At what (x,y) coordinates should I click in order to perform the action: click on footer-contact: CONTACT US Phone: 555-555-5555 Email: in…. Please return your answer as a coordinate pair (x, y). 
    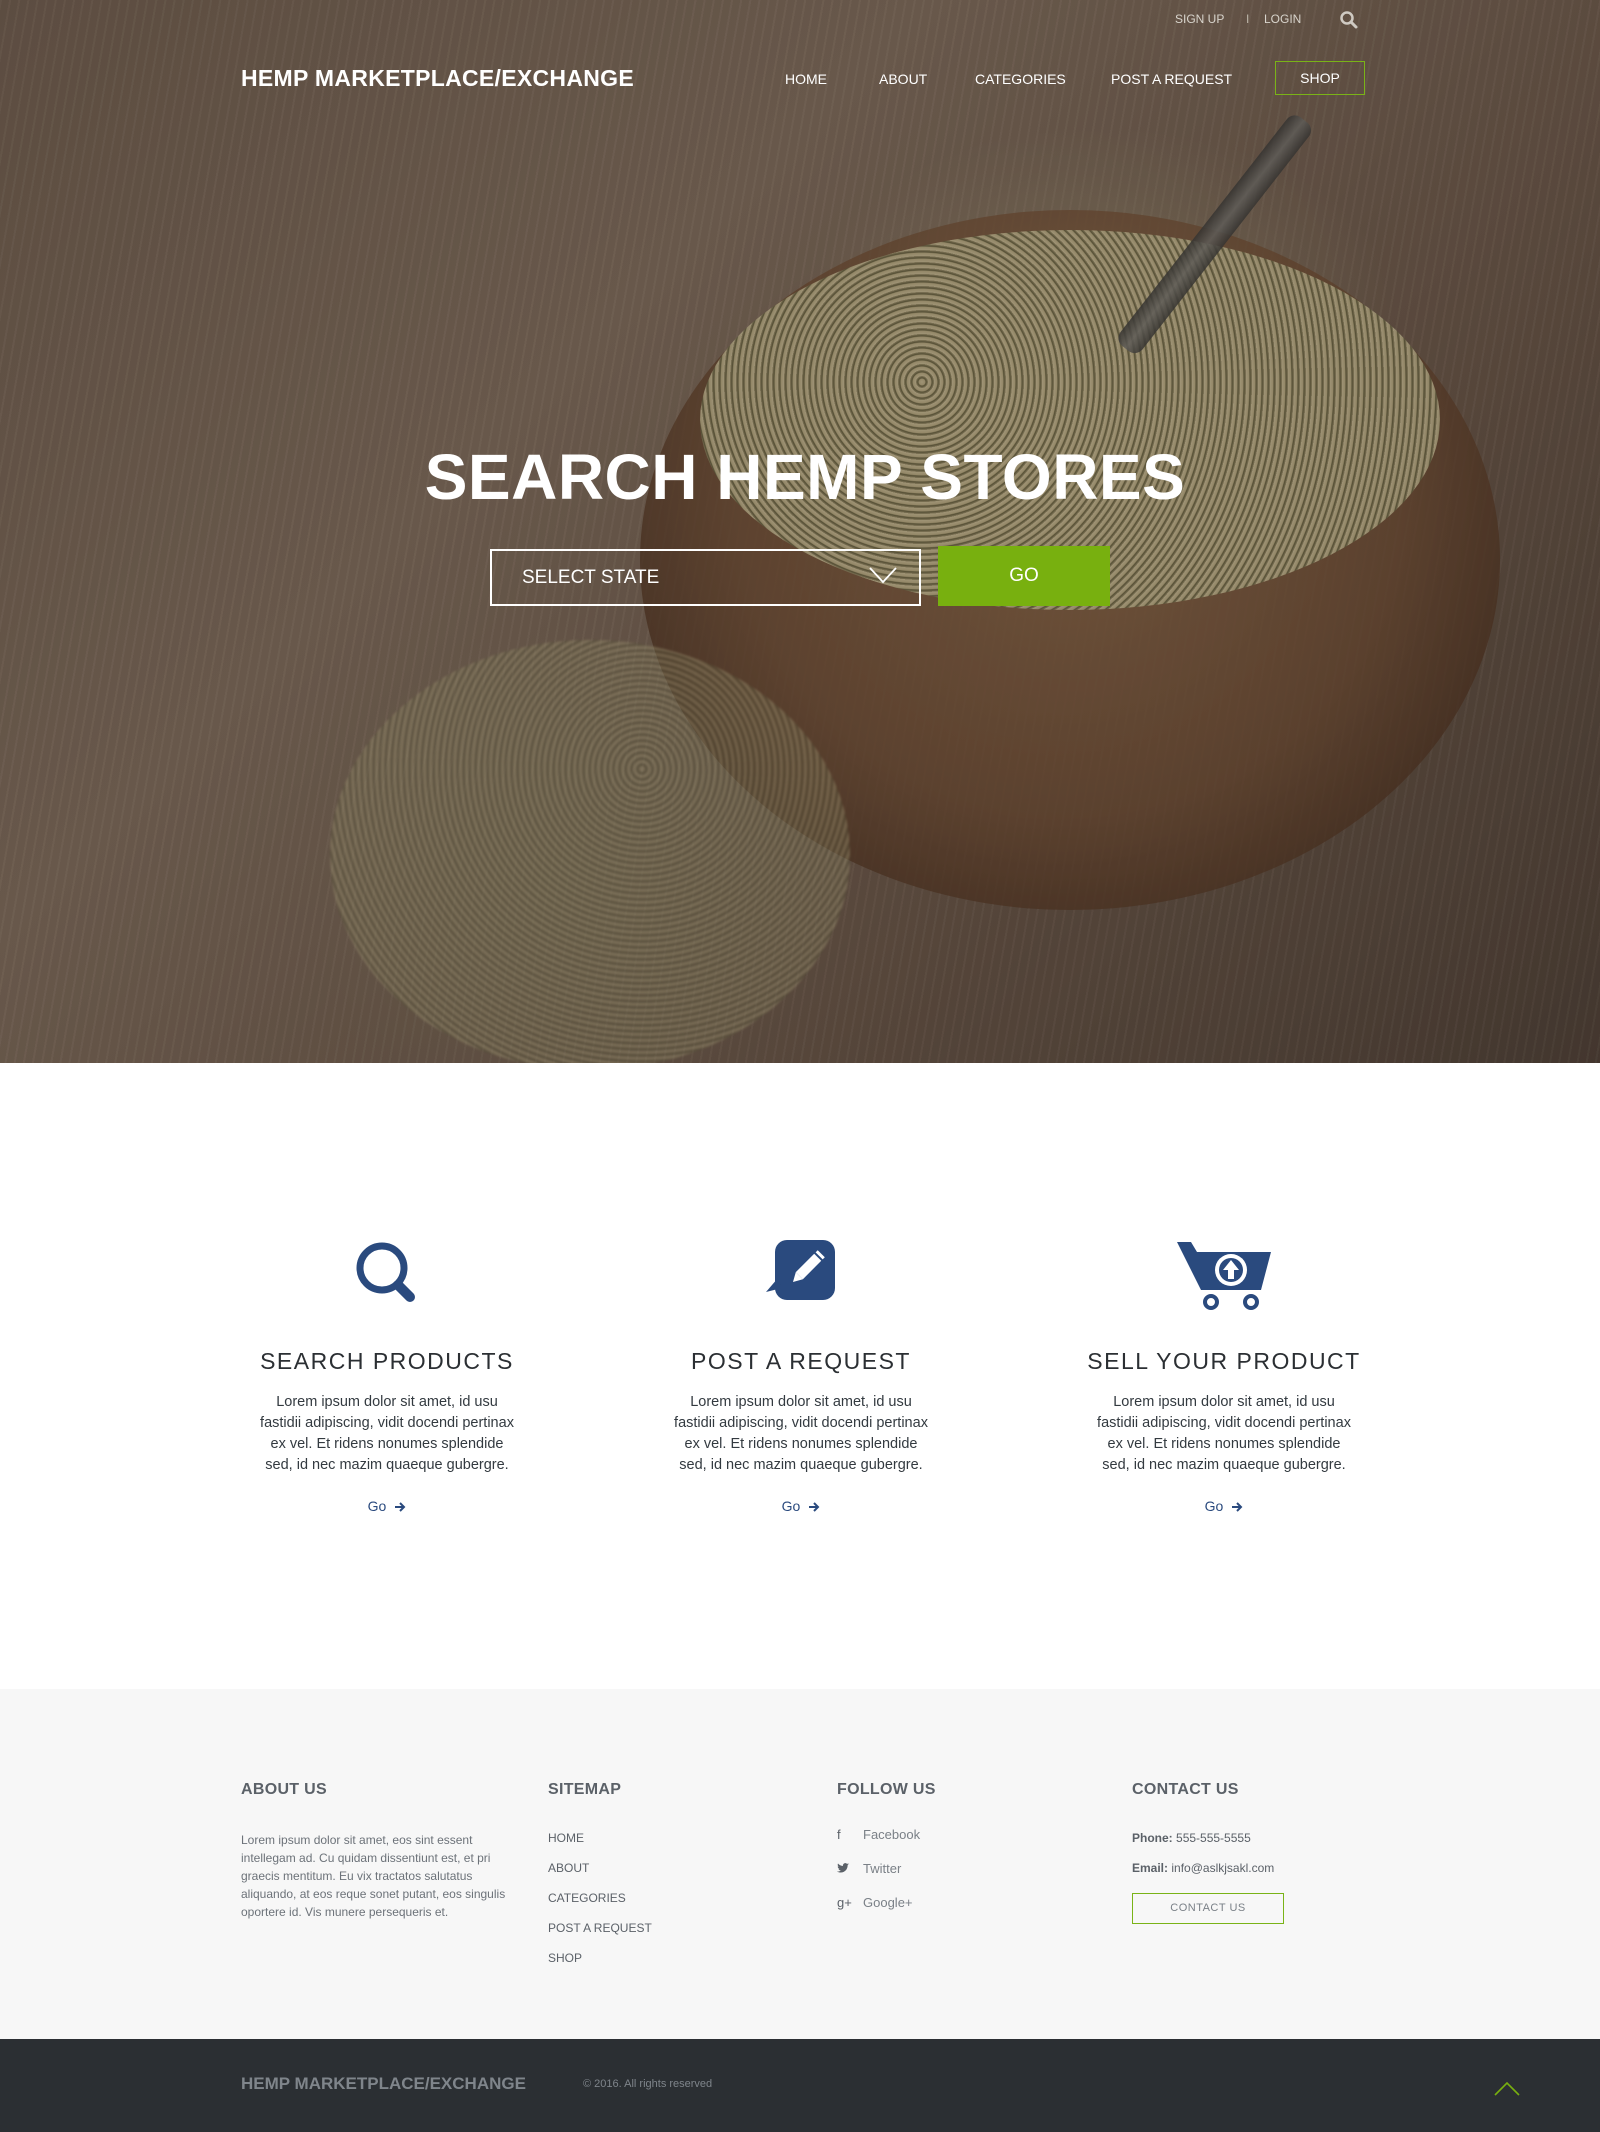
    Looking at the image, I should click on (1208, 1852).